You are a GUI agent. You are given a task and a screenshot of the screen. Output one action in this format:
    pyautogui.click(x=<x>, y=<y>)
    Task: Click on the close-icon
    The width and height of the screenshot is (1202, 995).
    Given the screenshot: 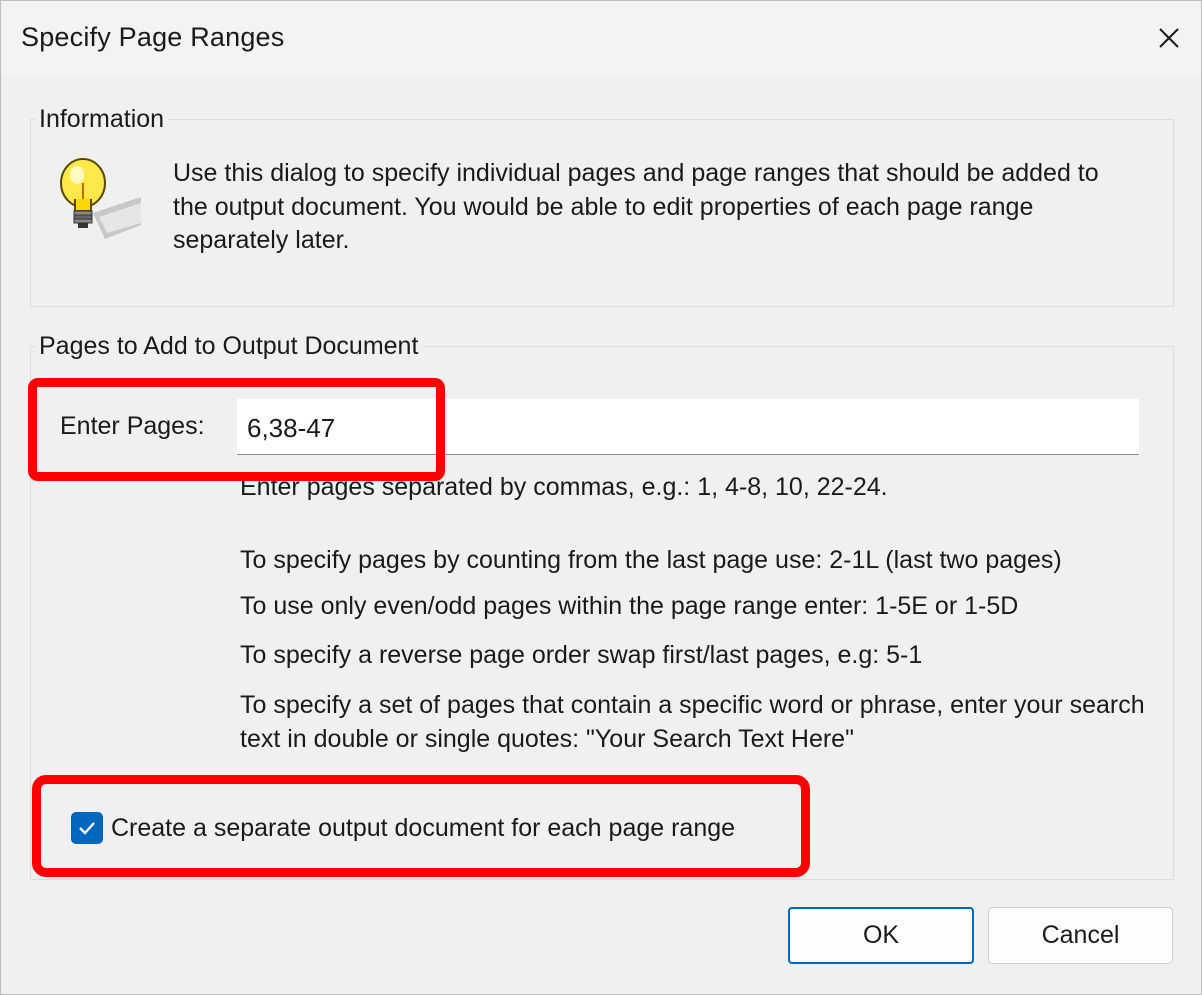 What is the action you would take?
    pyautogui.click(x=1169, y=38)
    